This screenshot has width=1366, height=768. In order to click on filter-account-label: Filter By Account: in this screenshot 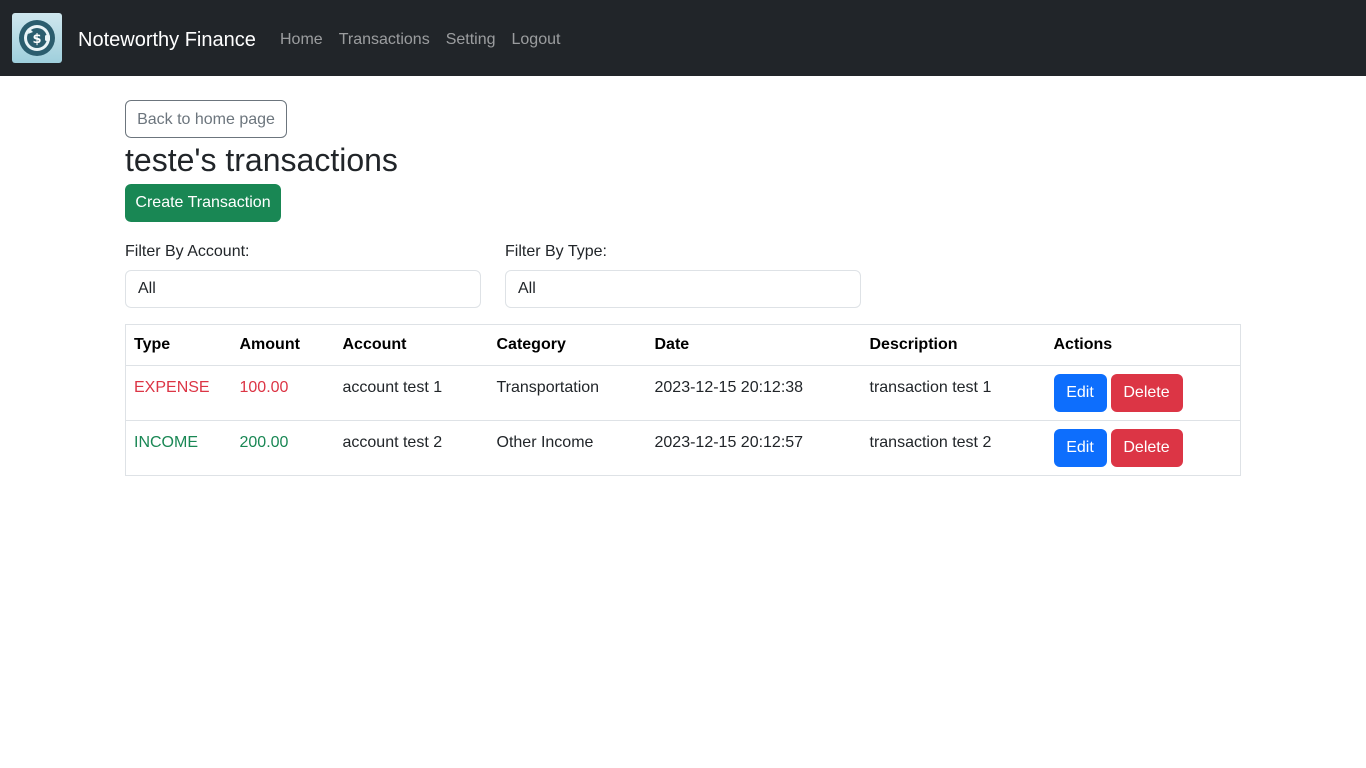, I will do `click(187, 251)`.